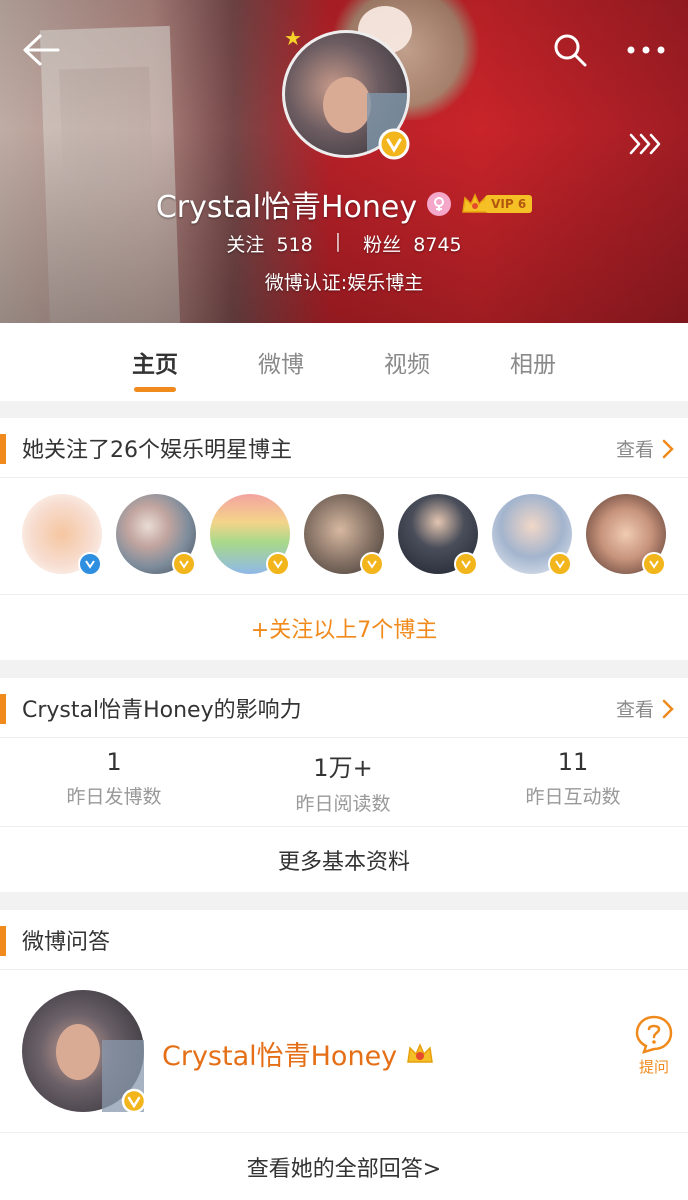 The image size is (688, 1200). Describe the element at coordinates (162, 710) in the screenshot. I see `influence-card-title: Crystal怡青Honey的影响力` at that location.